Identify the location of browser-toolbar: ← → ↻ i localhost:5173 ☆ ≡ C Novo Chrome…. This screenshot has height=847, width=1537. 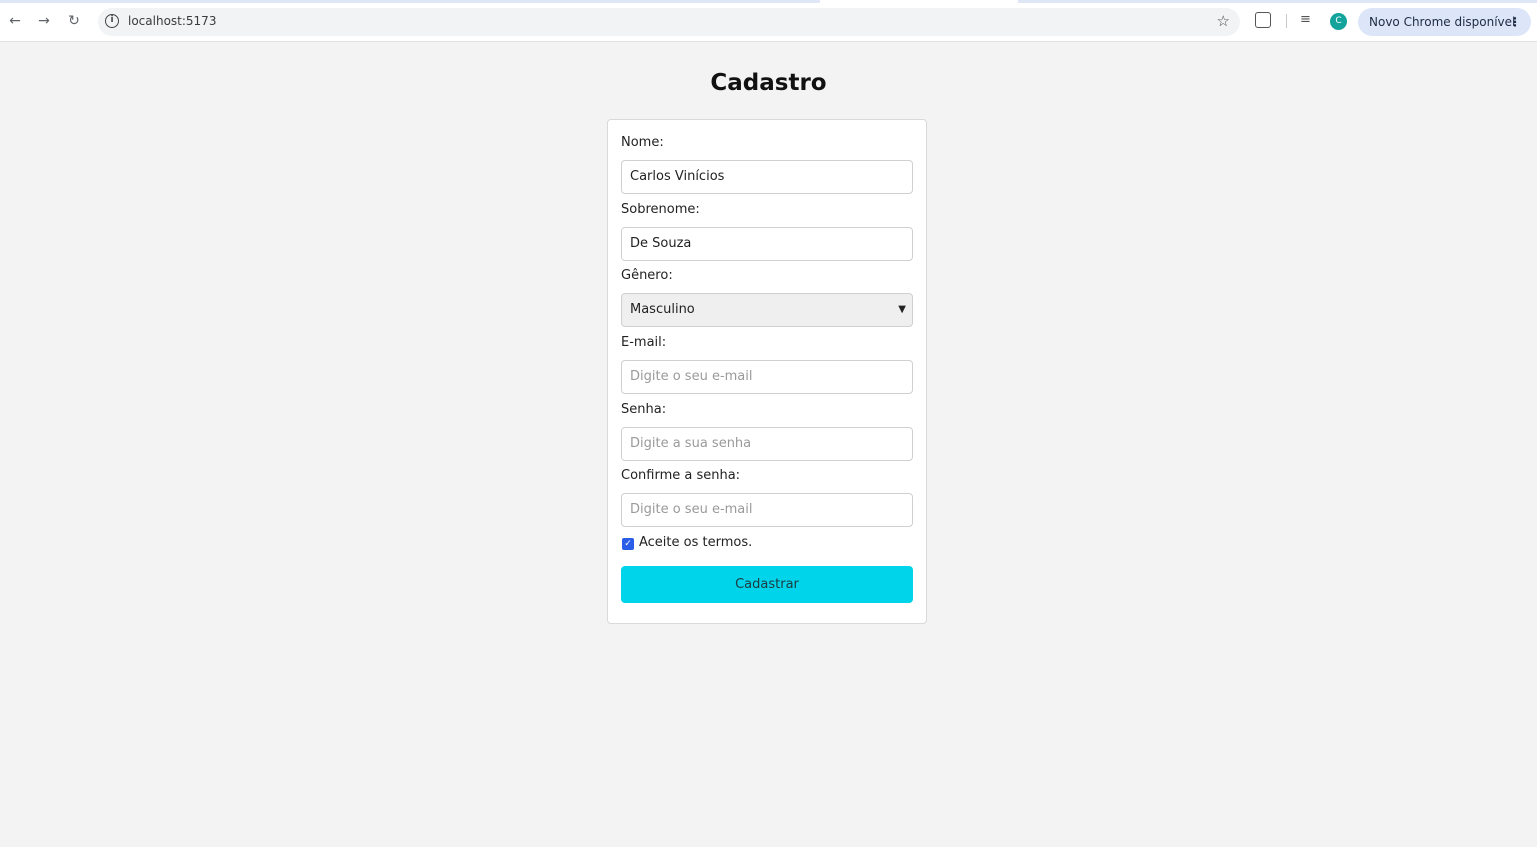
(768, 21).